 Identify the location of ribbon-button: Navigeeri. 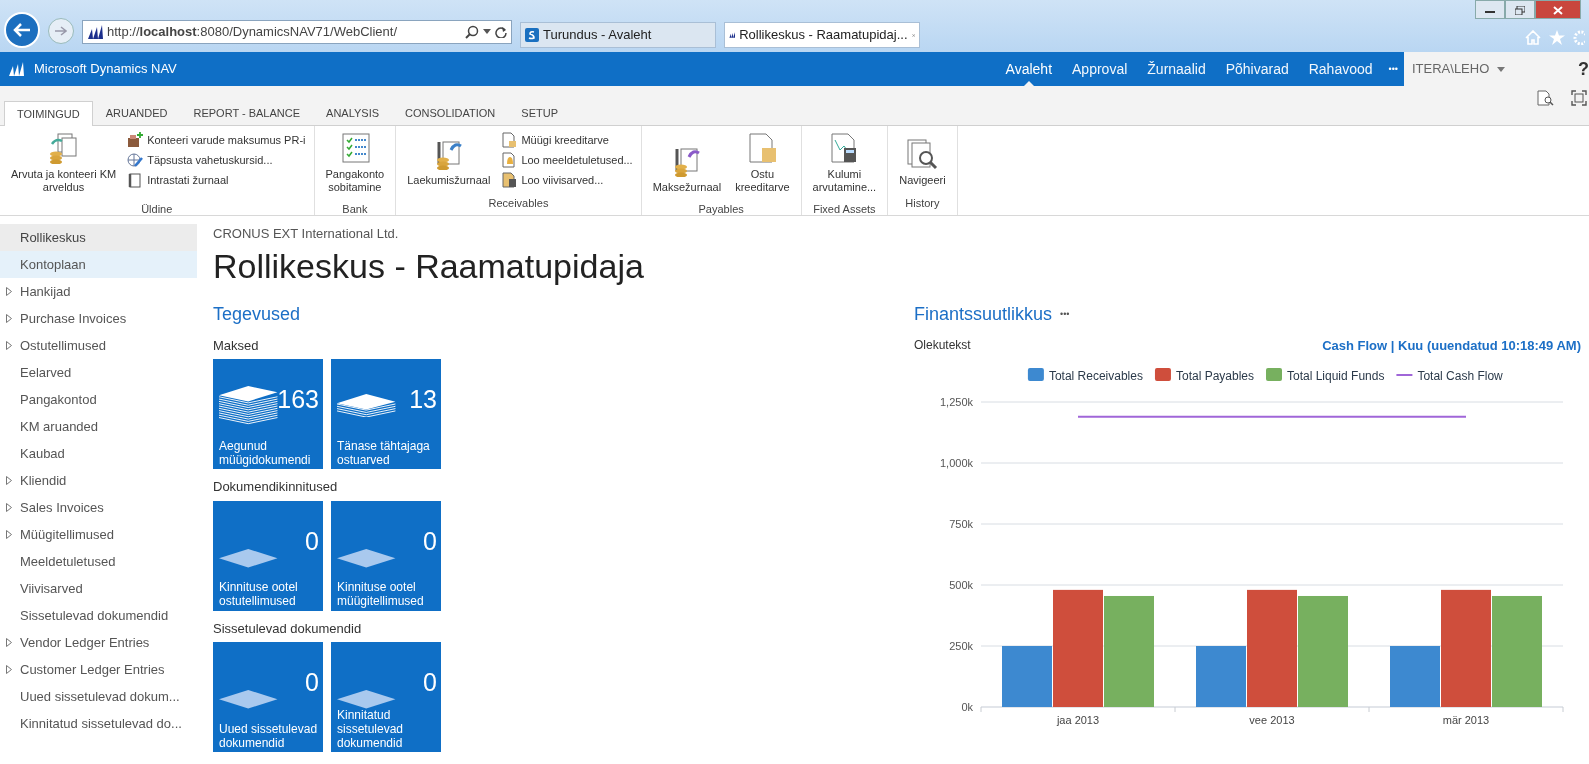
(922, 162).